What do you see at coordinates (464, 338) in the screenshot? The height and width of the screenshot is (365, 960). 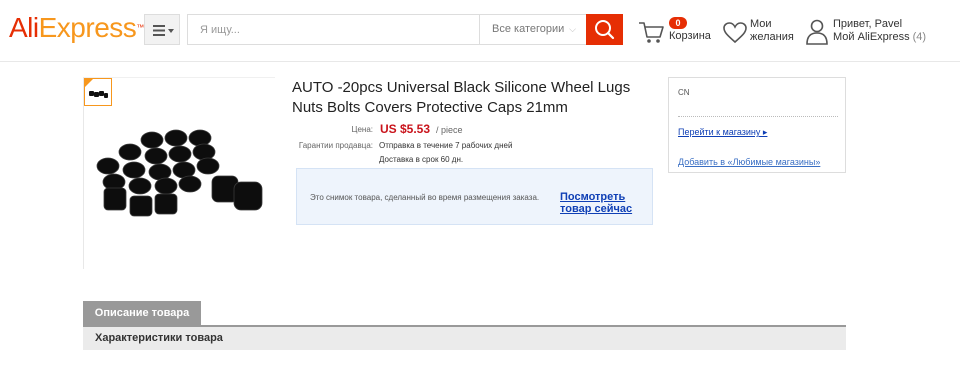 I see `product-specs-header: Характеристики товара` at bounding box center [464, 338].